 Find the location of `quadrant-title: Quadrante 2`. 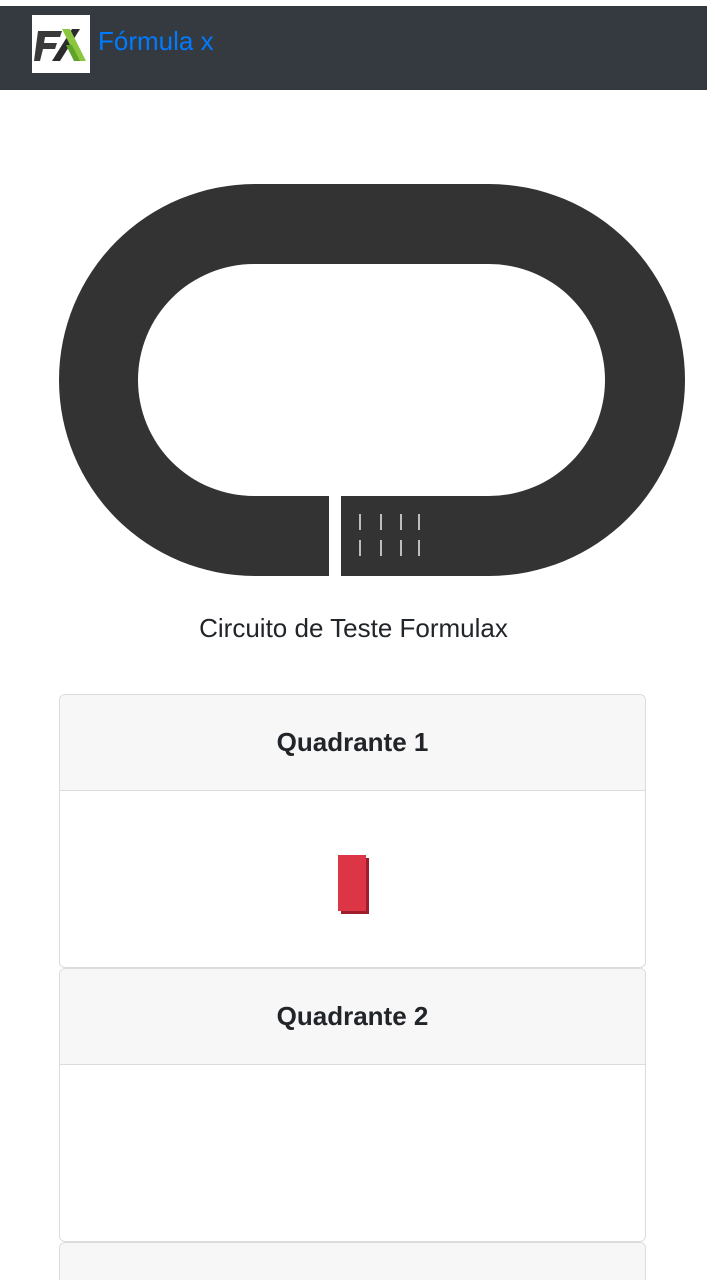

quadrant-title: Quadrante 2 is located at coordinates (352, 1016).